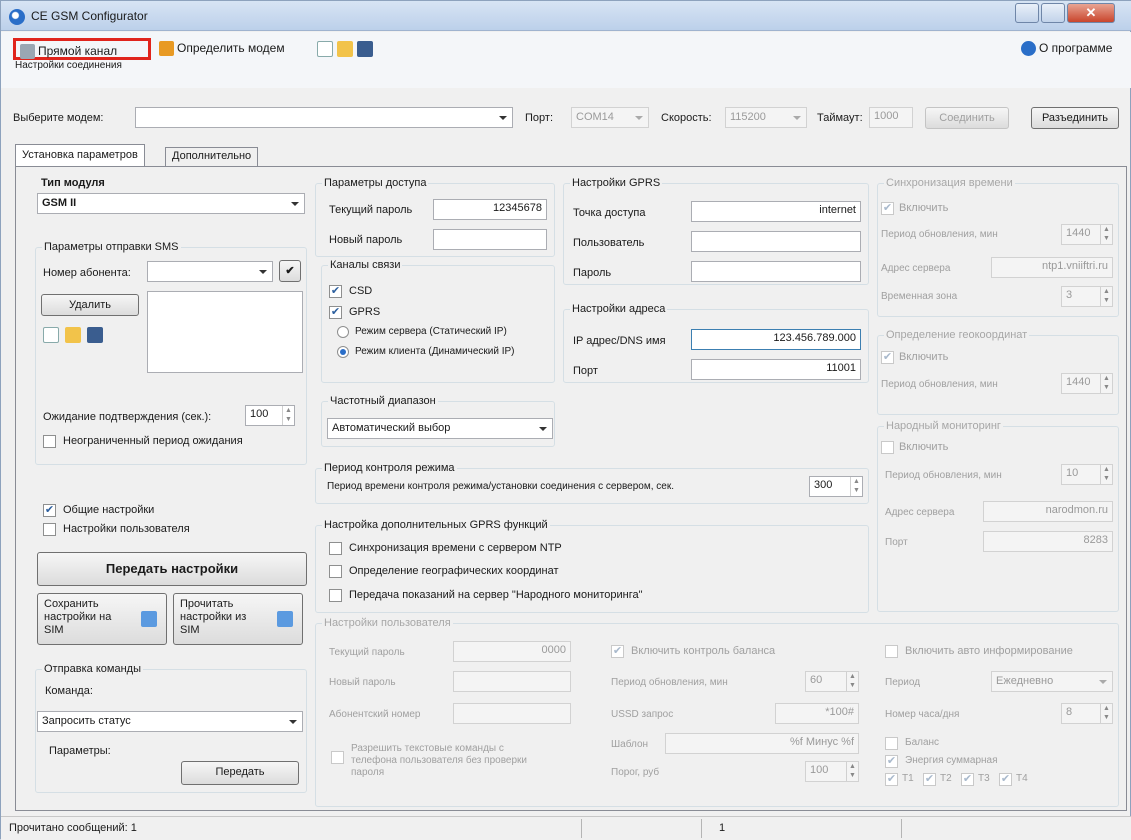 This screenshot has height=840, width=1131. Describe the element at coordinates (967, 779) in the screenshot. I see `tariff-t3-checkbox: ✔` at that location.